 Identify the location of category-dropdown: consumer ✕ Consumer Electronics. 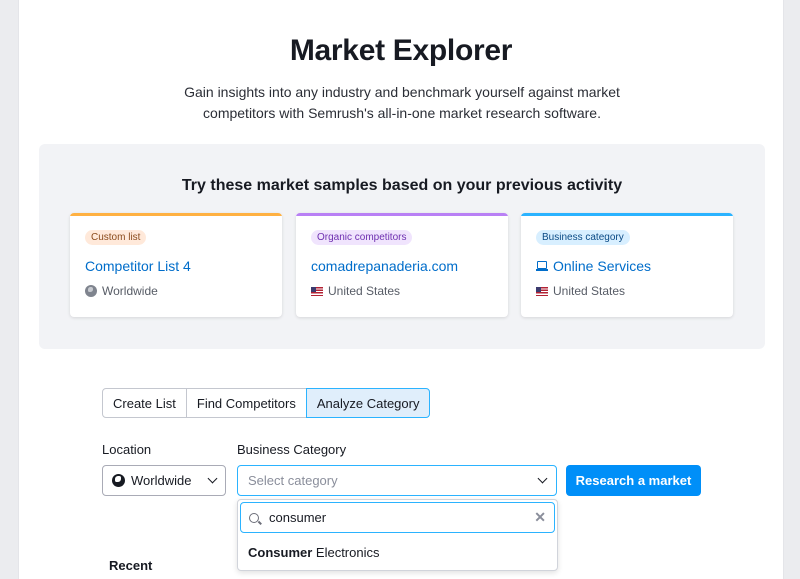
(397, 535).